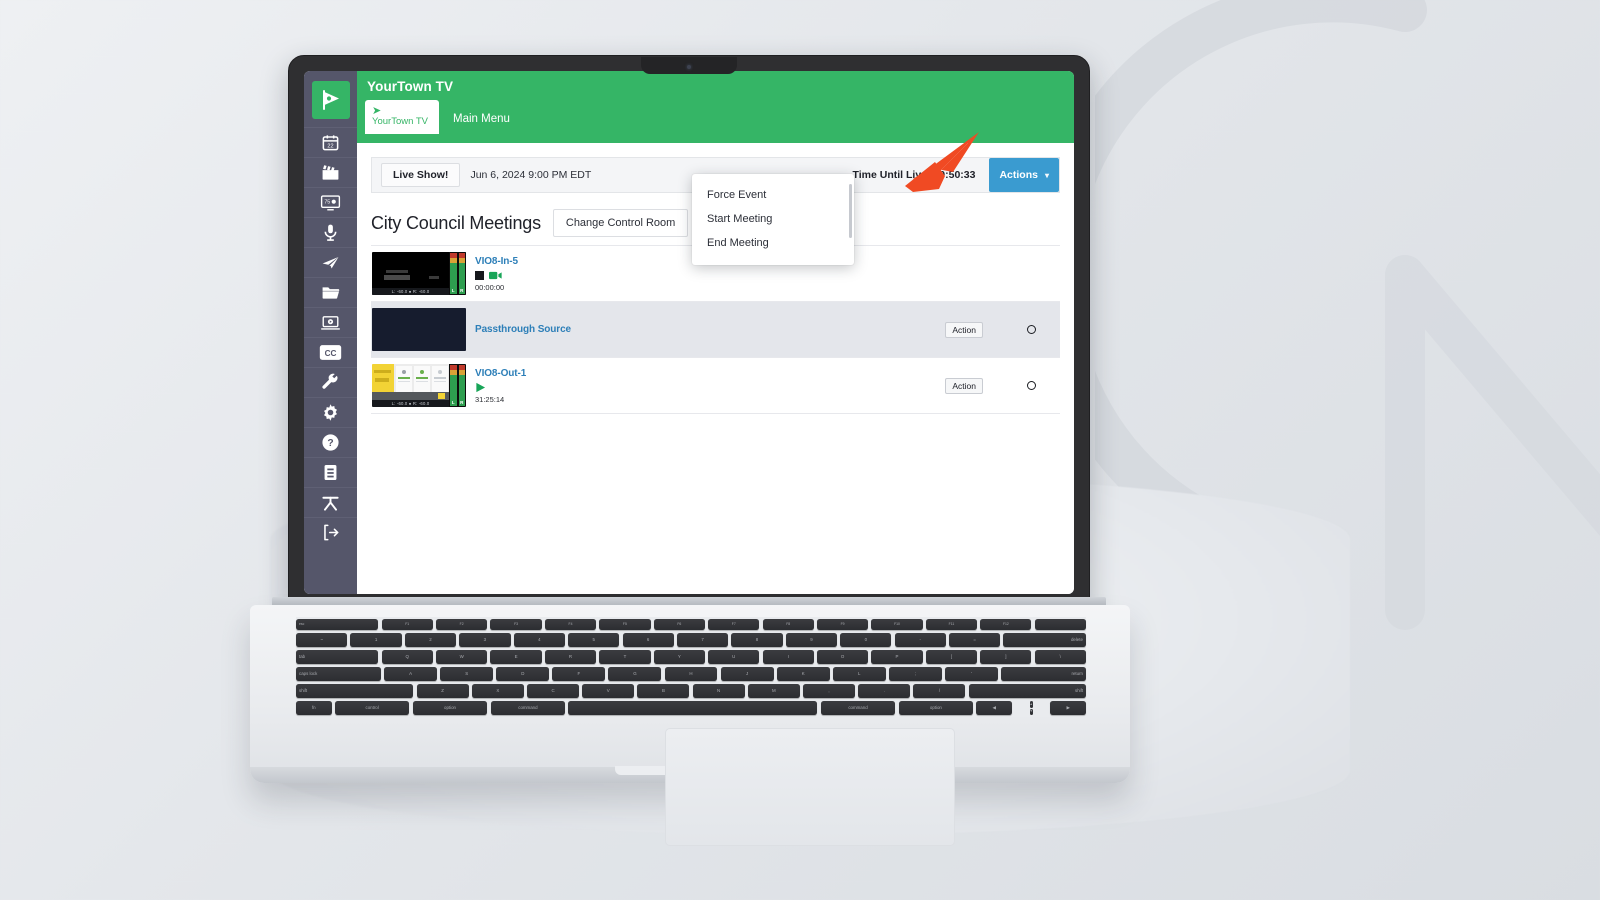 The image size is (1600, 900). What do you see at coordinates (734, 624) in the screenshot?
I see `key-f7: F7` at bounding box center [734, 624].